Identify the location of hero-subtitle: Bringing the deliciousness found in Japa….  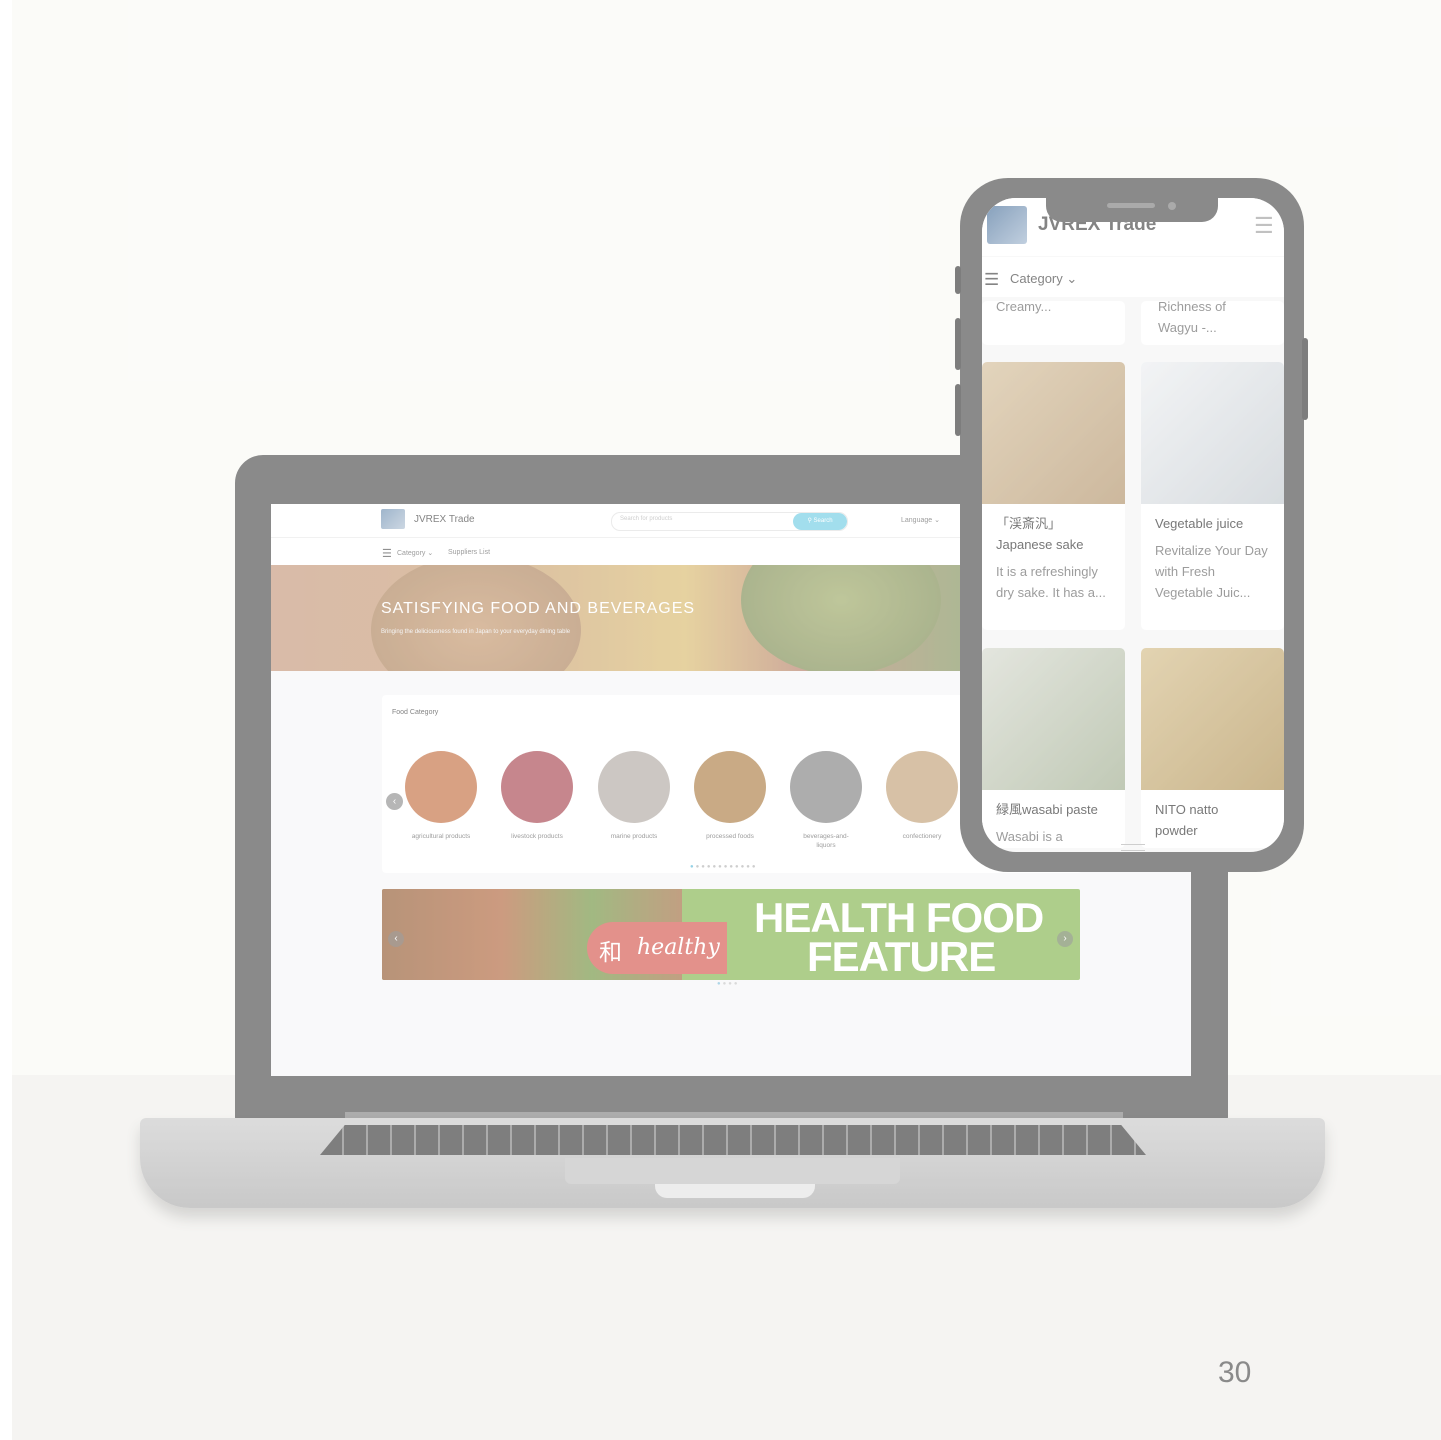
(476, 632).